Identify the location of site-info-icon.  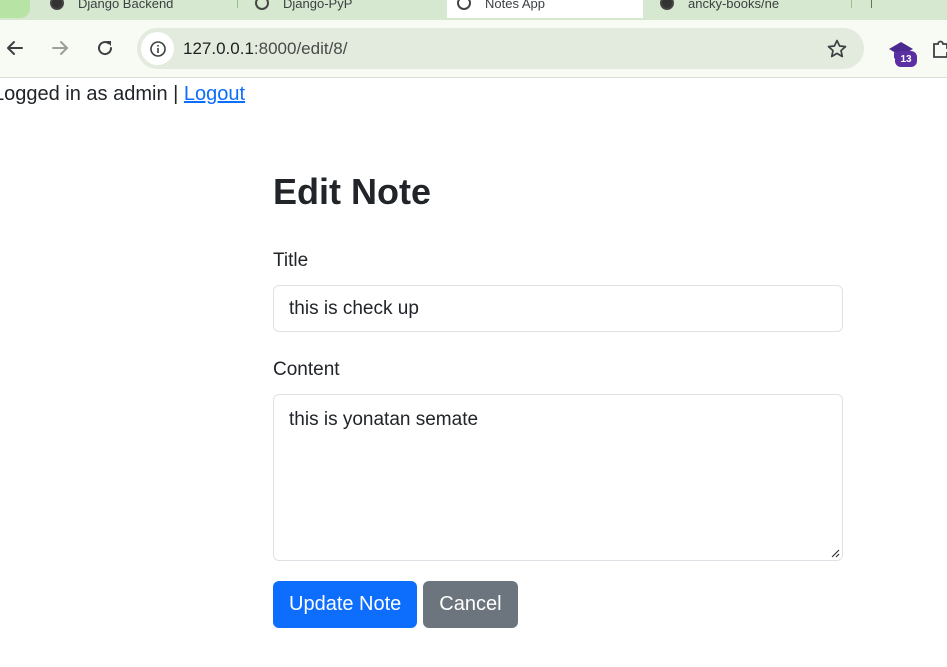
(157, 48).